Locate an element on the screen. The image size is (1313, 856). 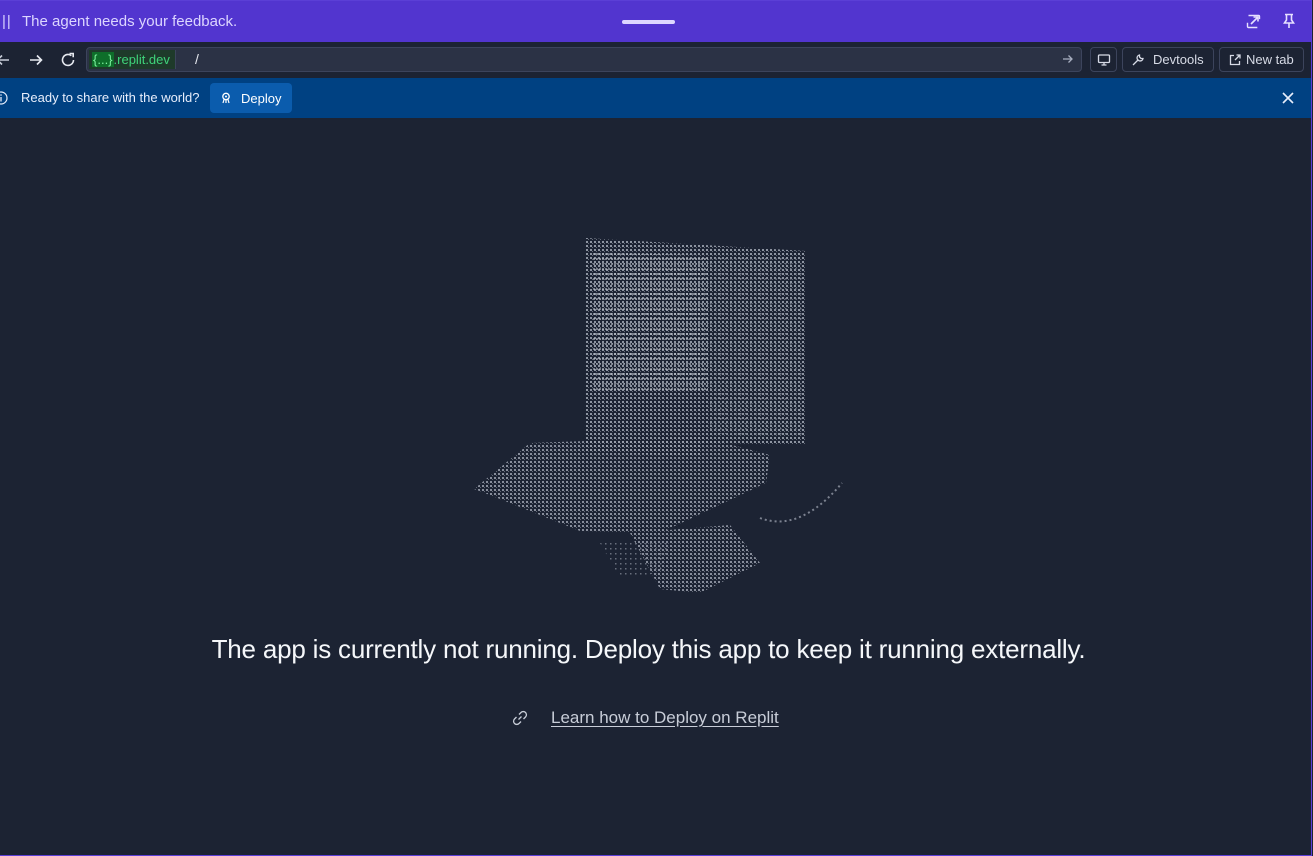
devtools-button: Devtools is located at coordinates (1168, 59).